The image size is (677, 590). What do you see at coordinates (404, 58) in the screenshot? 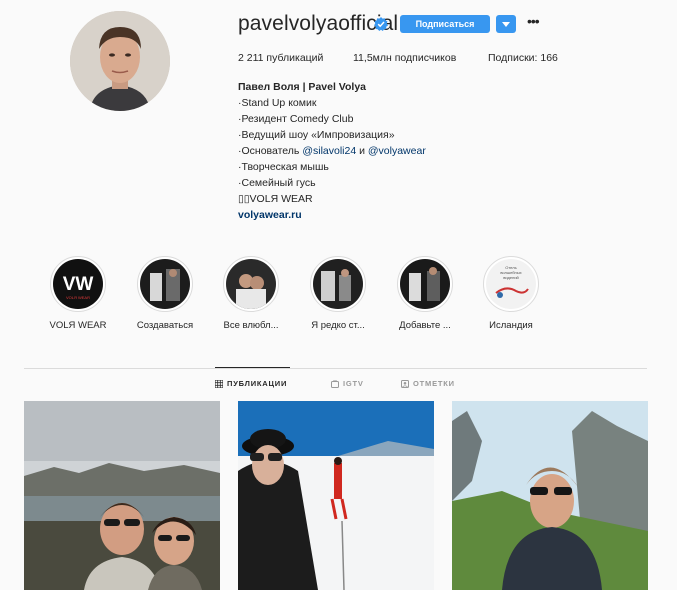
I see `followers-count: 11,5млн подписчиков` at bounding box center [404, 58].